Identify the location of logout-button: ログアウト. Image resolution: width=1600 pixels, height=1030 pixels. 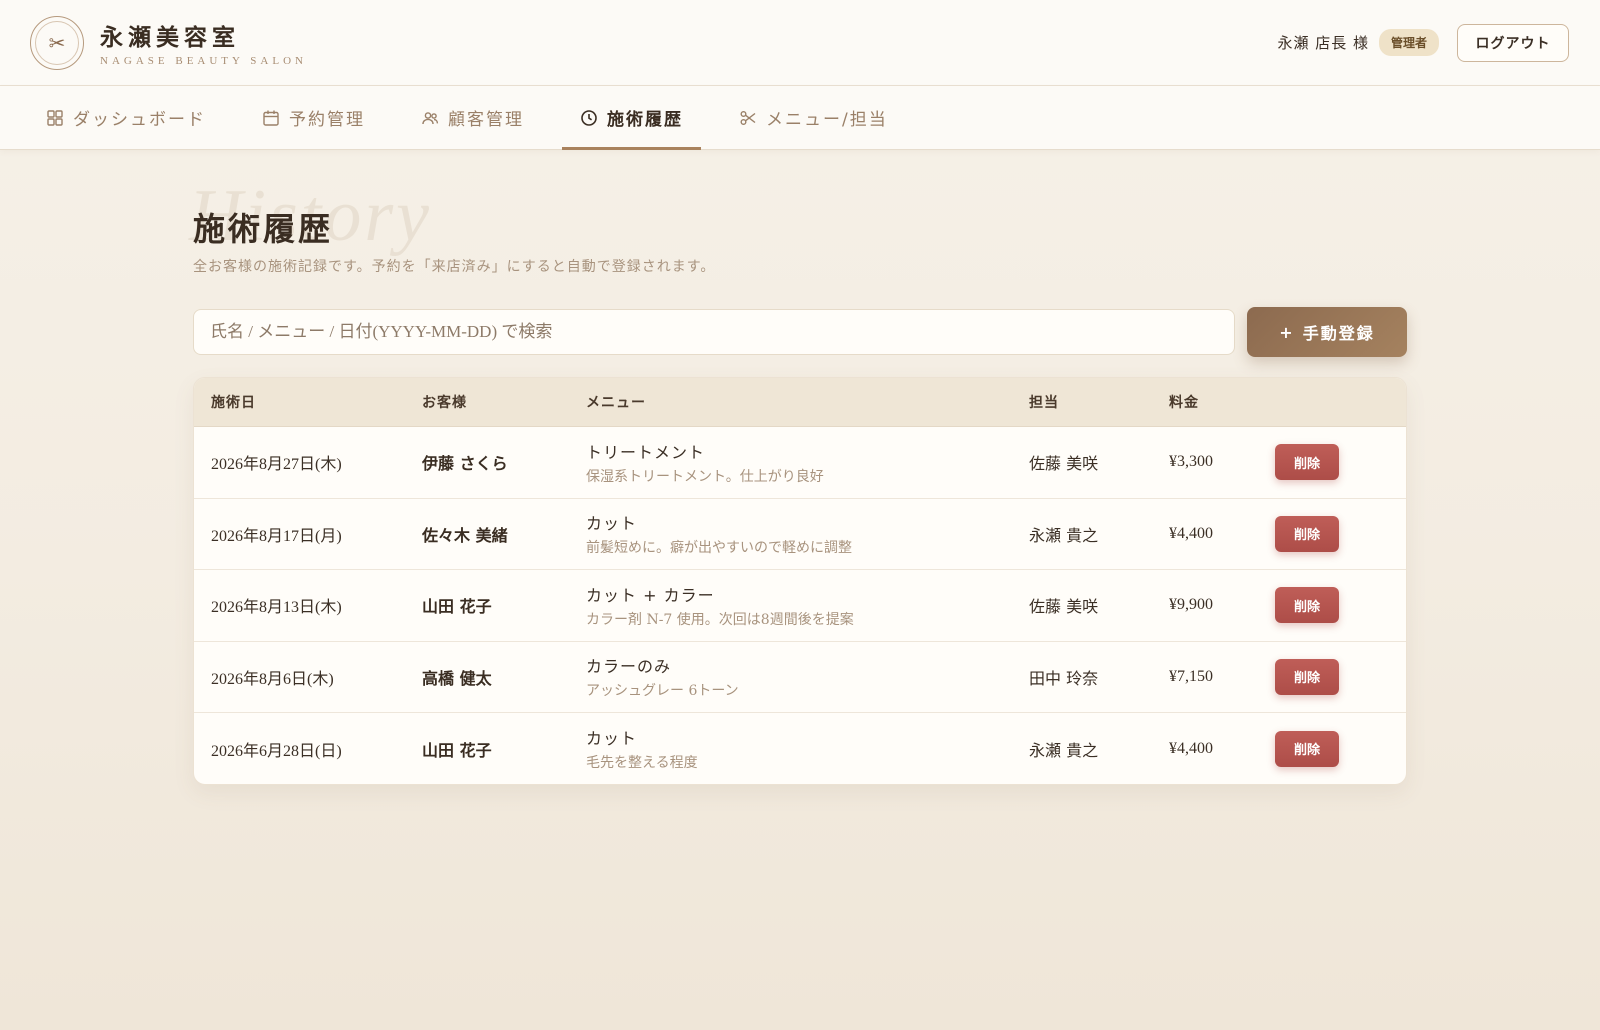
(1513, 42).